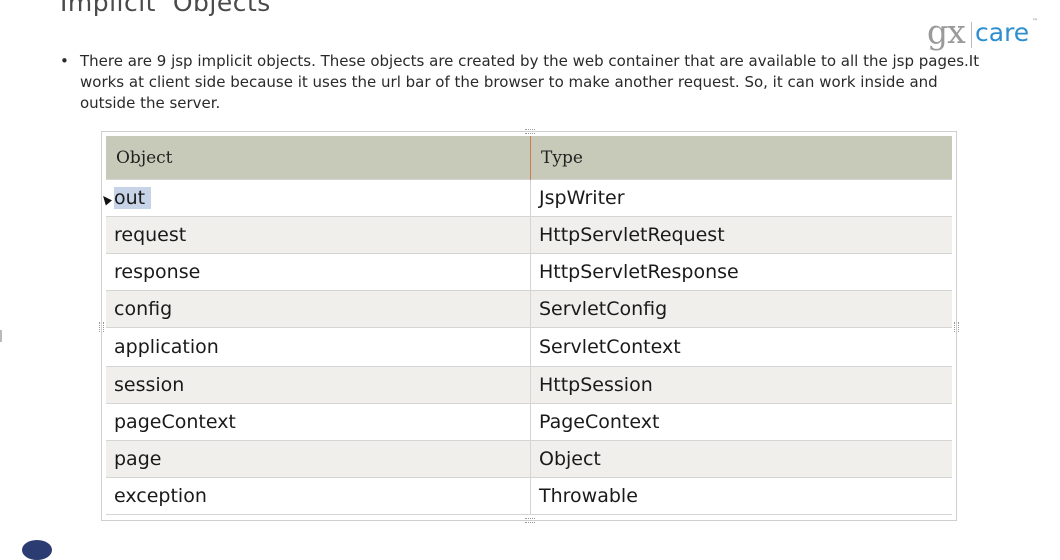  I want to click on table-row: page Object, so click(529, 459).